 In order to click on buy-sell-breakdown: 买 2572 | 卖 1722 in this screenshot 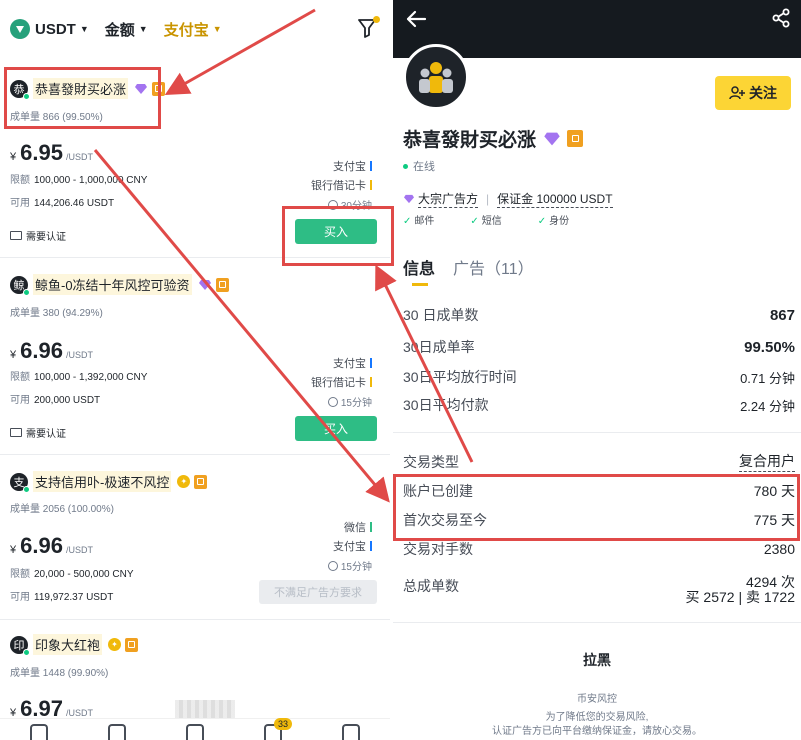, I will do `click(740, 597)`.